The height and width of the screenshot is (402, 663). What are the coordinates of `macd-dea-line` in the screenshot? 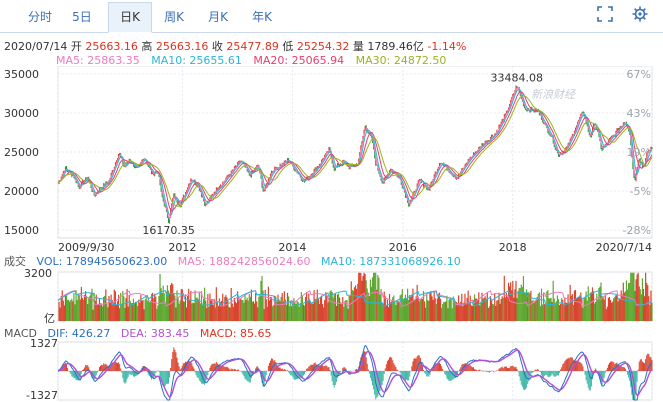 It's located at (355, 373).